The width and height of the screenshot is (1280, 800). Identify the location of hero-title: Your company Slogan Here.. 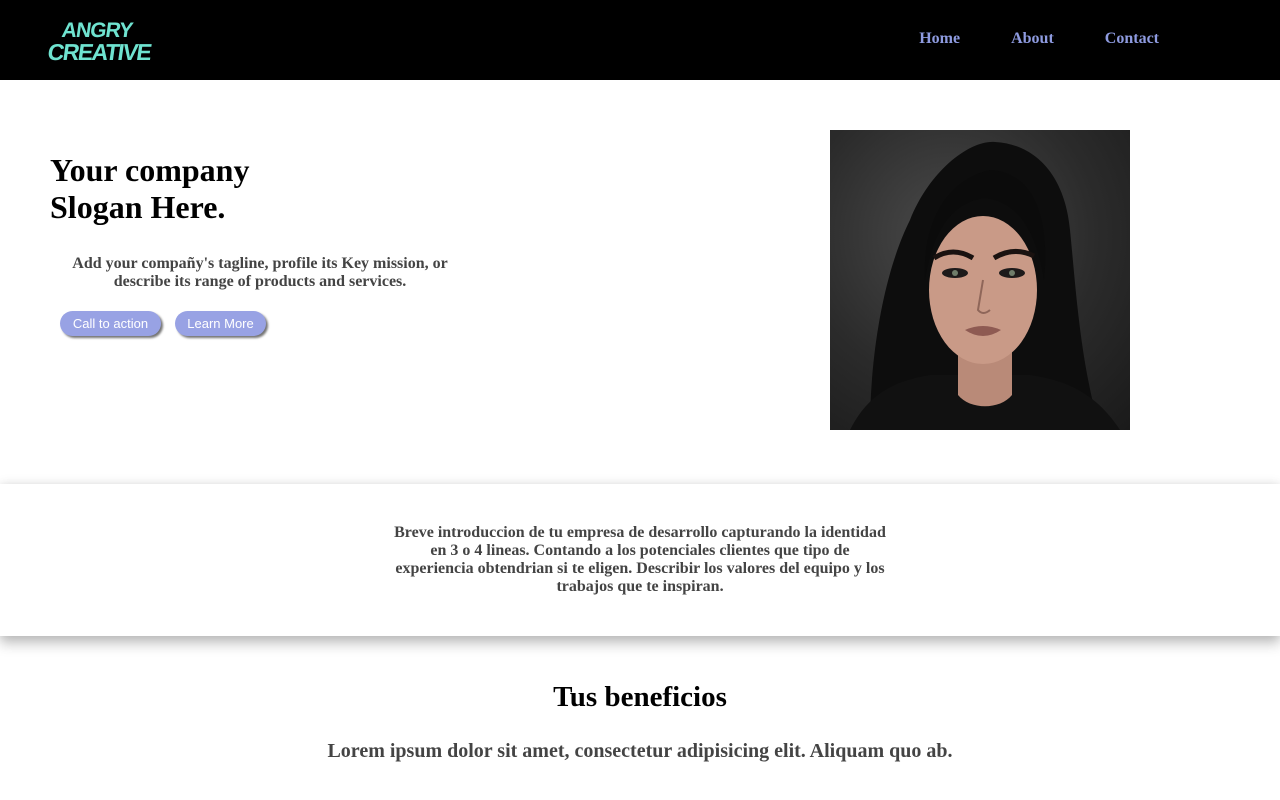
(210, 189).